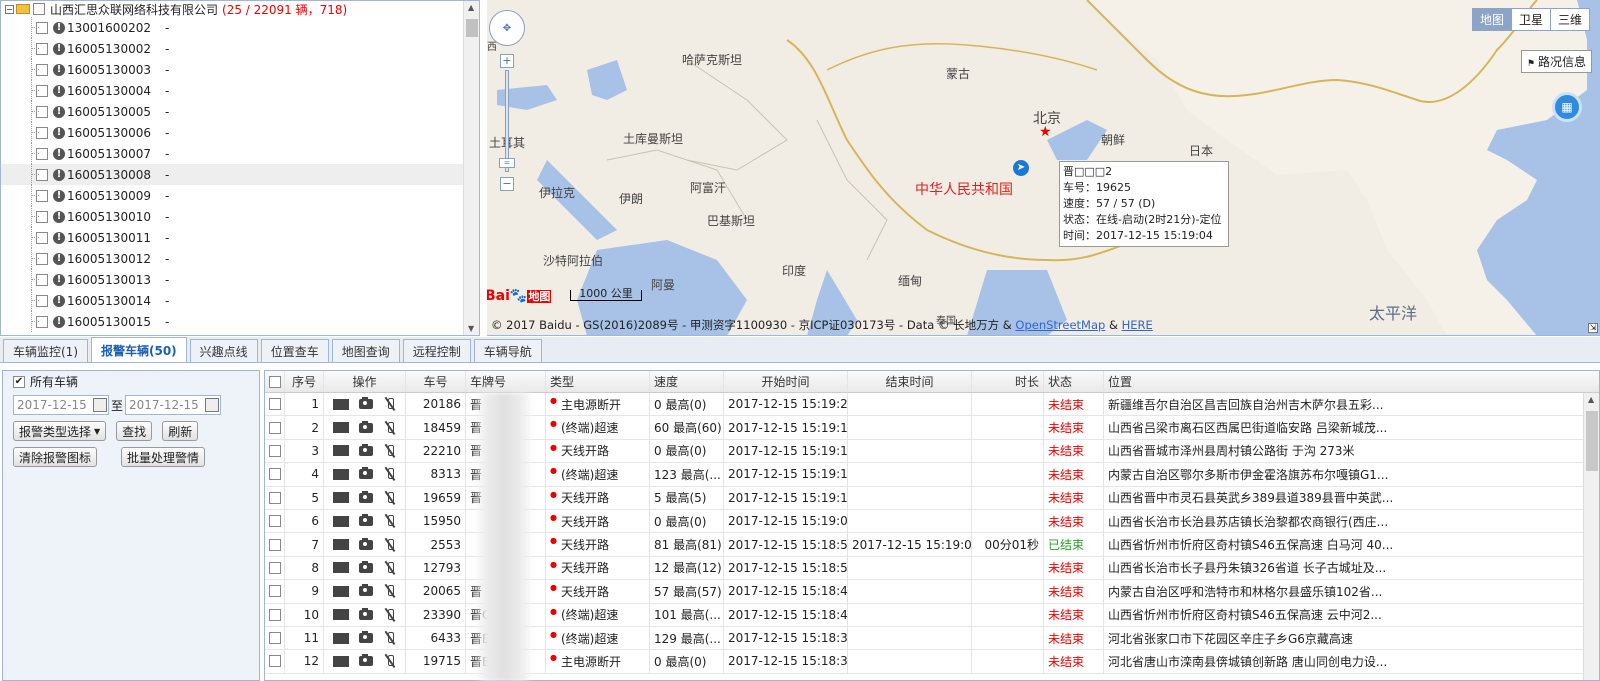 The image size is (1600, 681). I want to click on zoom-out-button: −, so click(507, 184).